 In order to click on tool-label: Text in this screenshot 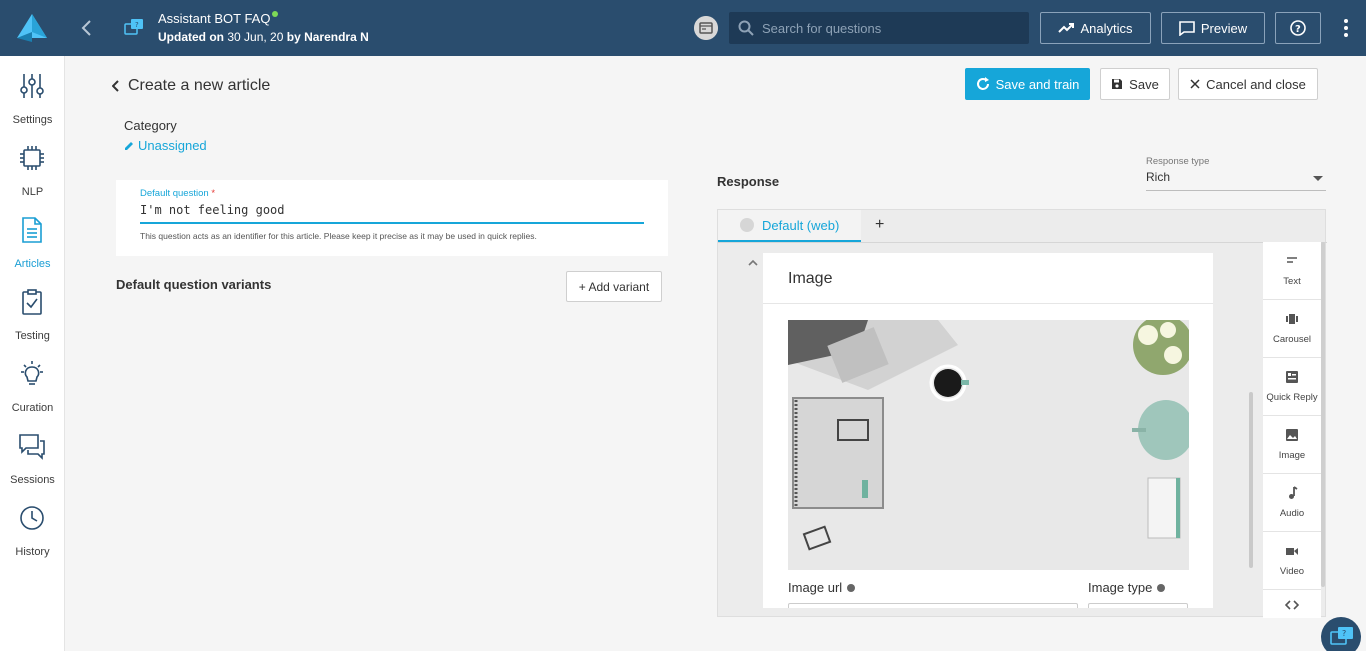, I will do `click(1292, 281)`.